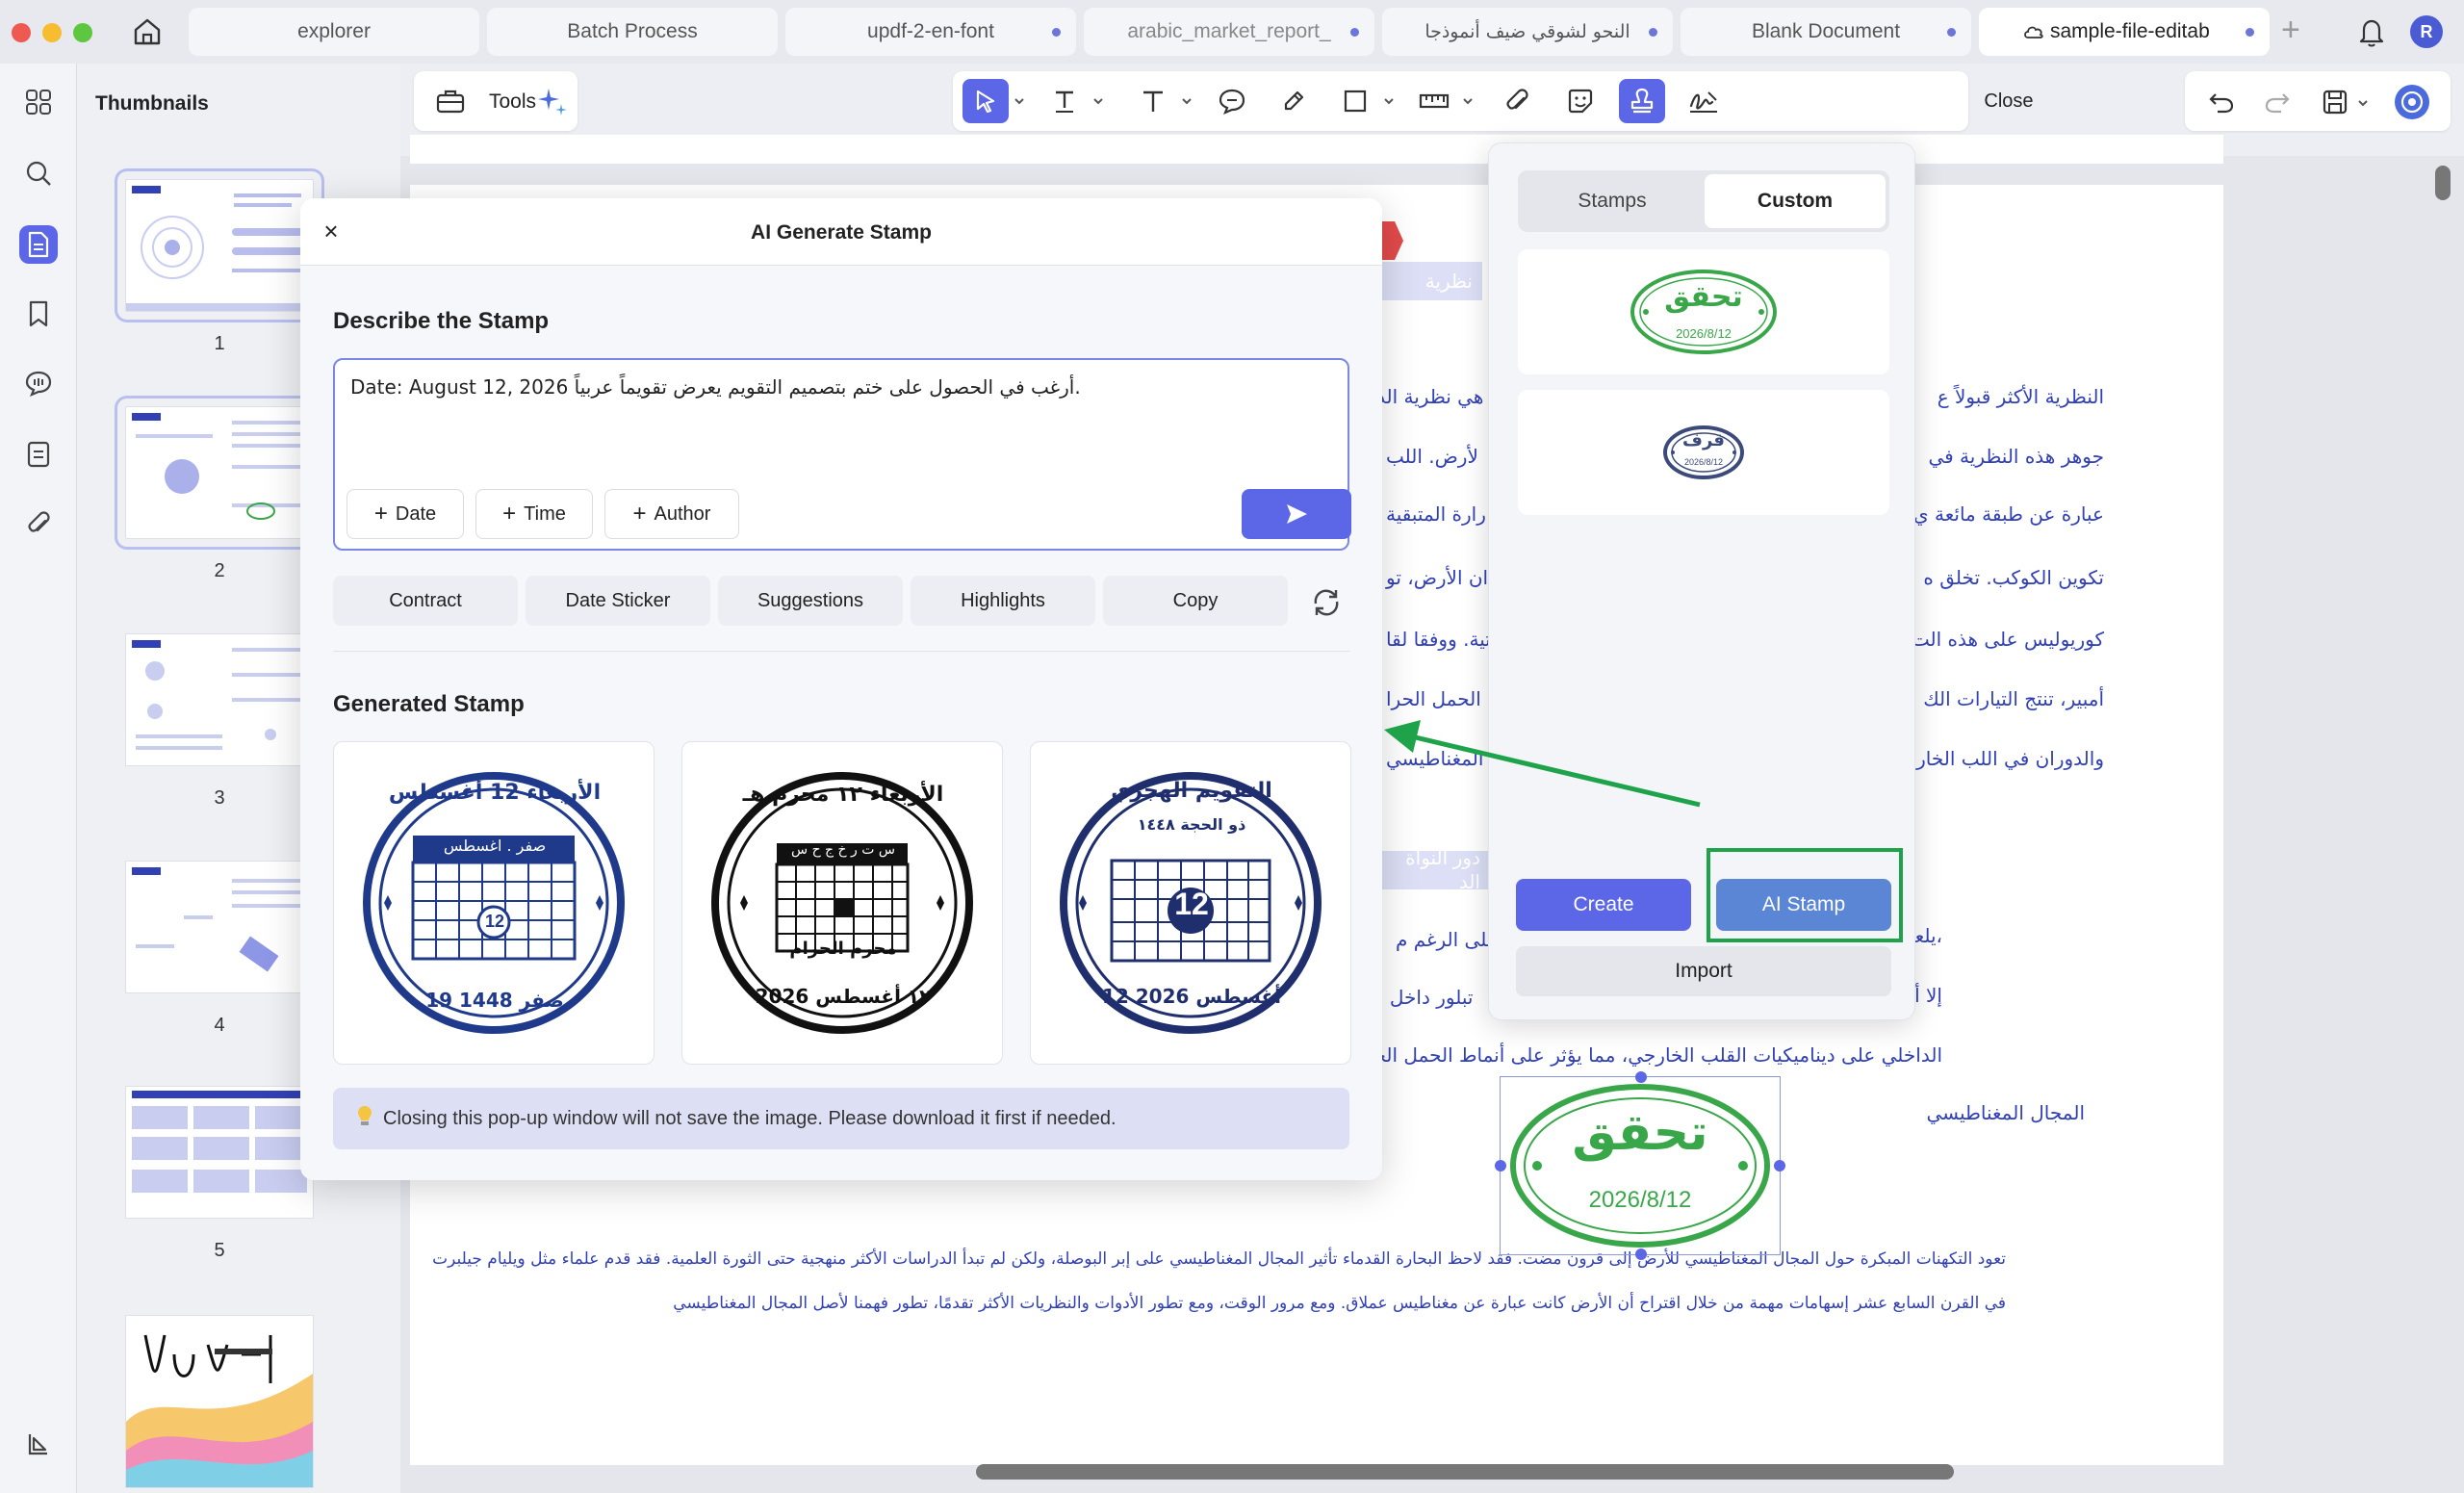 The height and width of the screenshot is (1493, 2464). Describe the element at coordinates (1795, 201) in the screenshot. I see `tab-custom: Custom` at that location.